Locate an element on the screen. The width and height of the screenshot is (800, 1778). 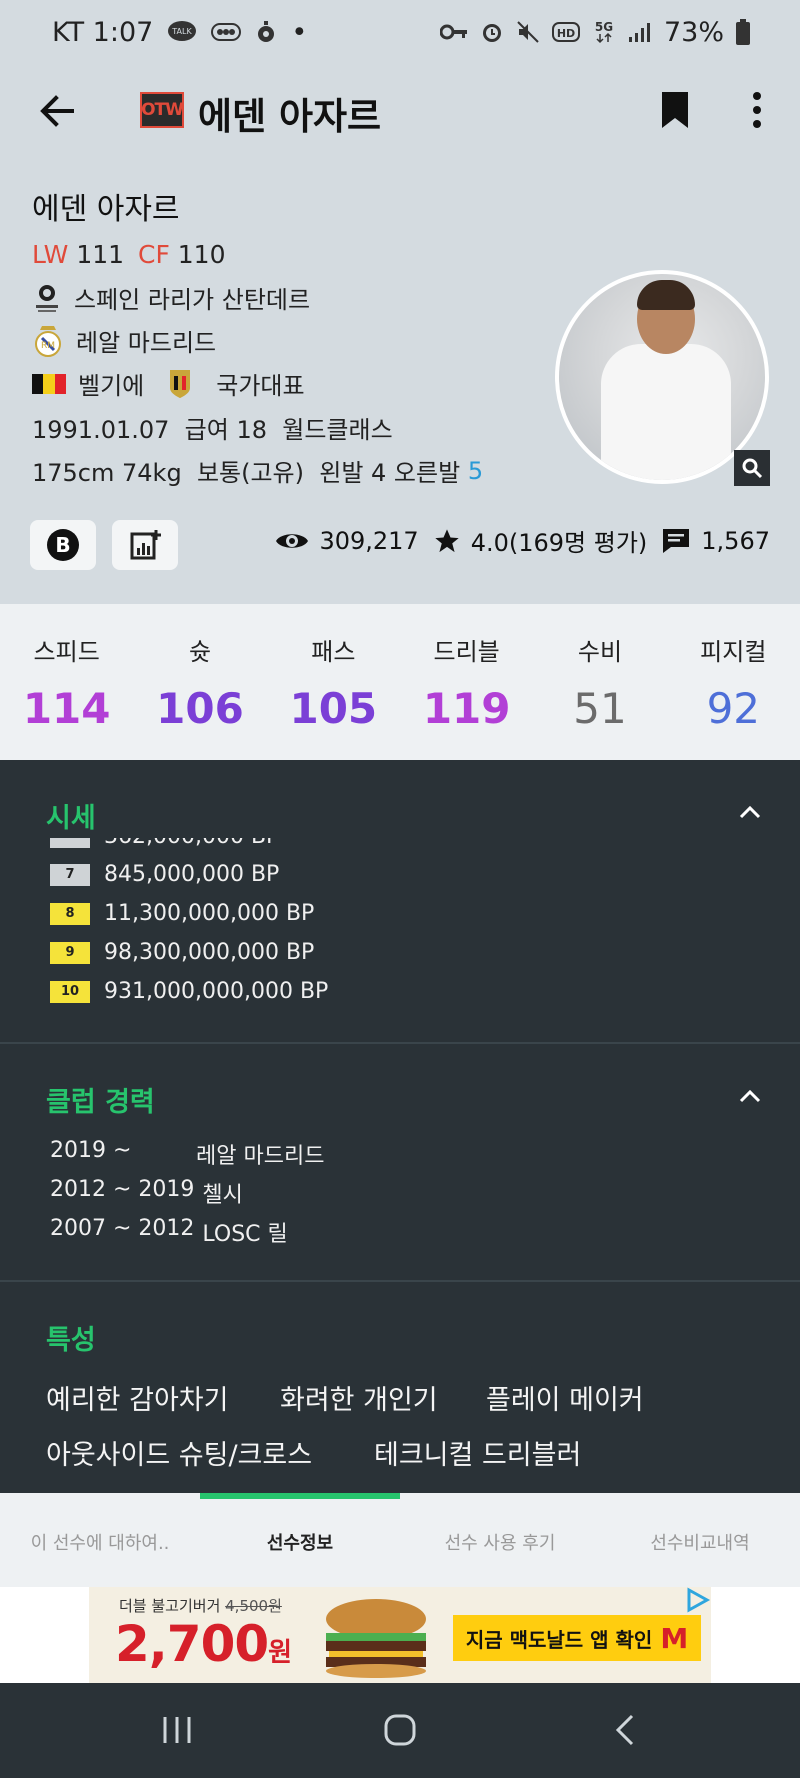
ability-passing: 패스 105 is located at coordinates (333, 682).